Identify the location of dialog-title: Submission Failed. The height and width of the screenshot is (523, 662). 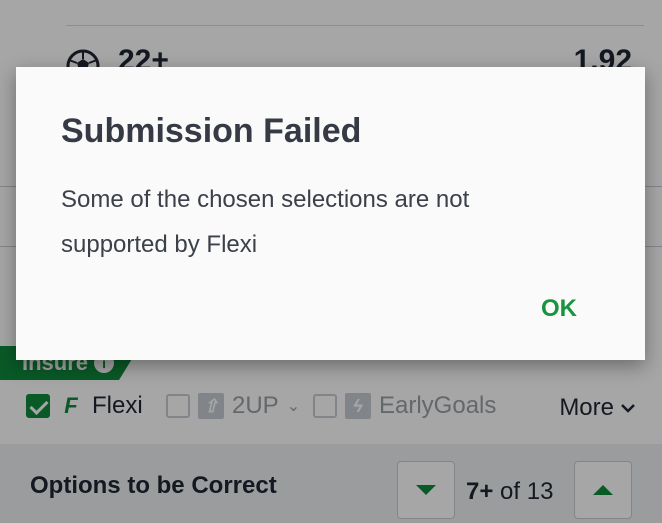
(211, 131).